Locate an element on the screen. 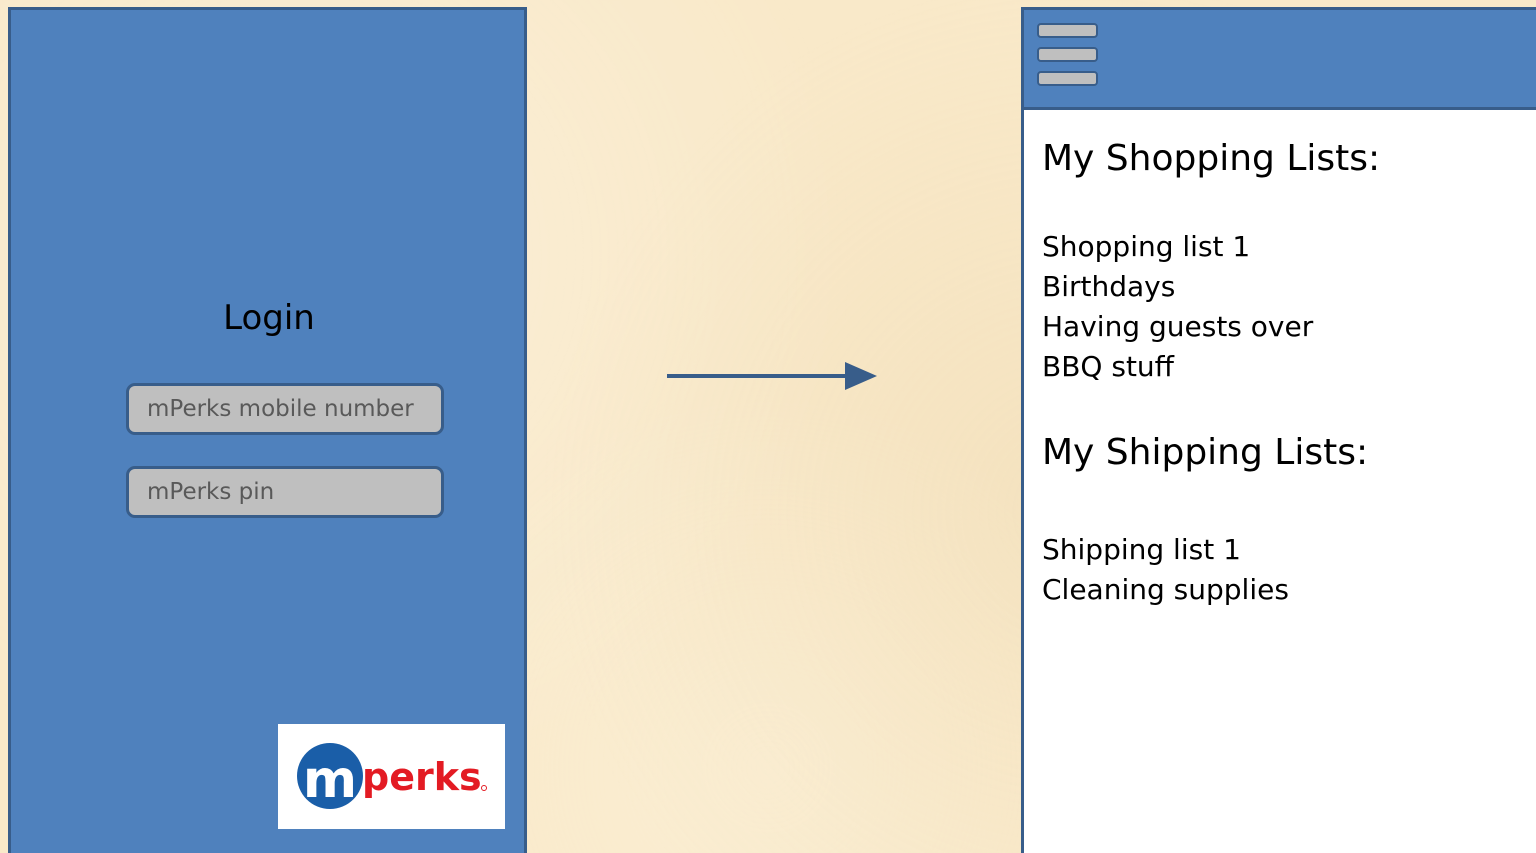 The height and width of the screenshot is (853, 1536). arrow-right-icon is located at coordinates (772, 379).